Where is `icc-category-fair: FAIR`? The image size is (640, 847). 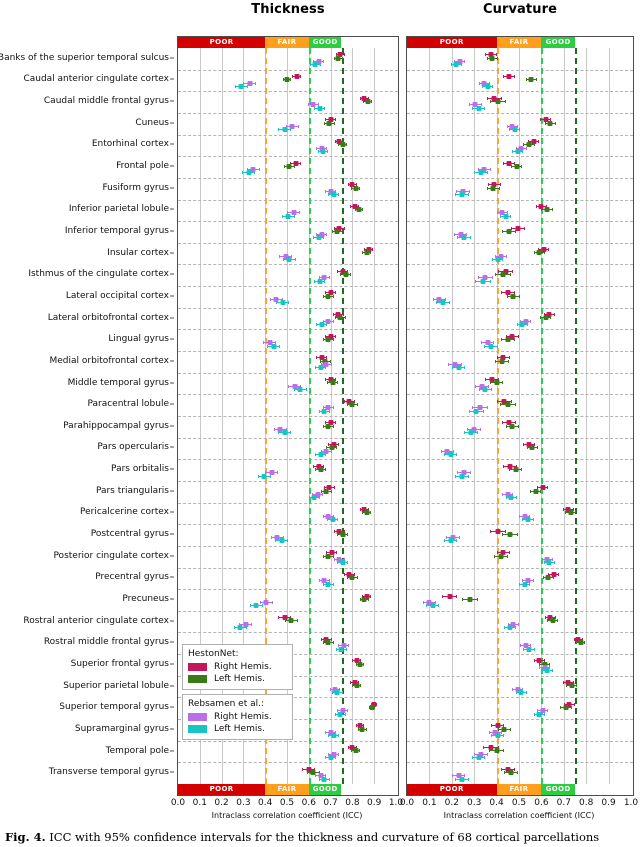
icc-category-fair: FAIR is located at coordinates (519, 789).